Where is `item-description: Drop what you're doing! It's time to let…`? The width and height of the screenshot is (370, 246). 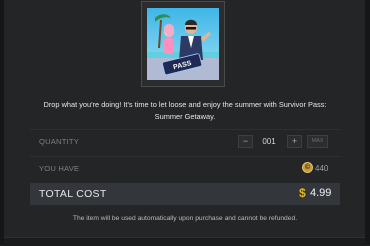
item-description: Drop what you're doing! It's time to let… is located at coordinates (185, 110).